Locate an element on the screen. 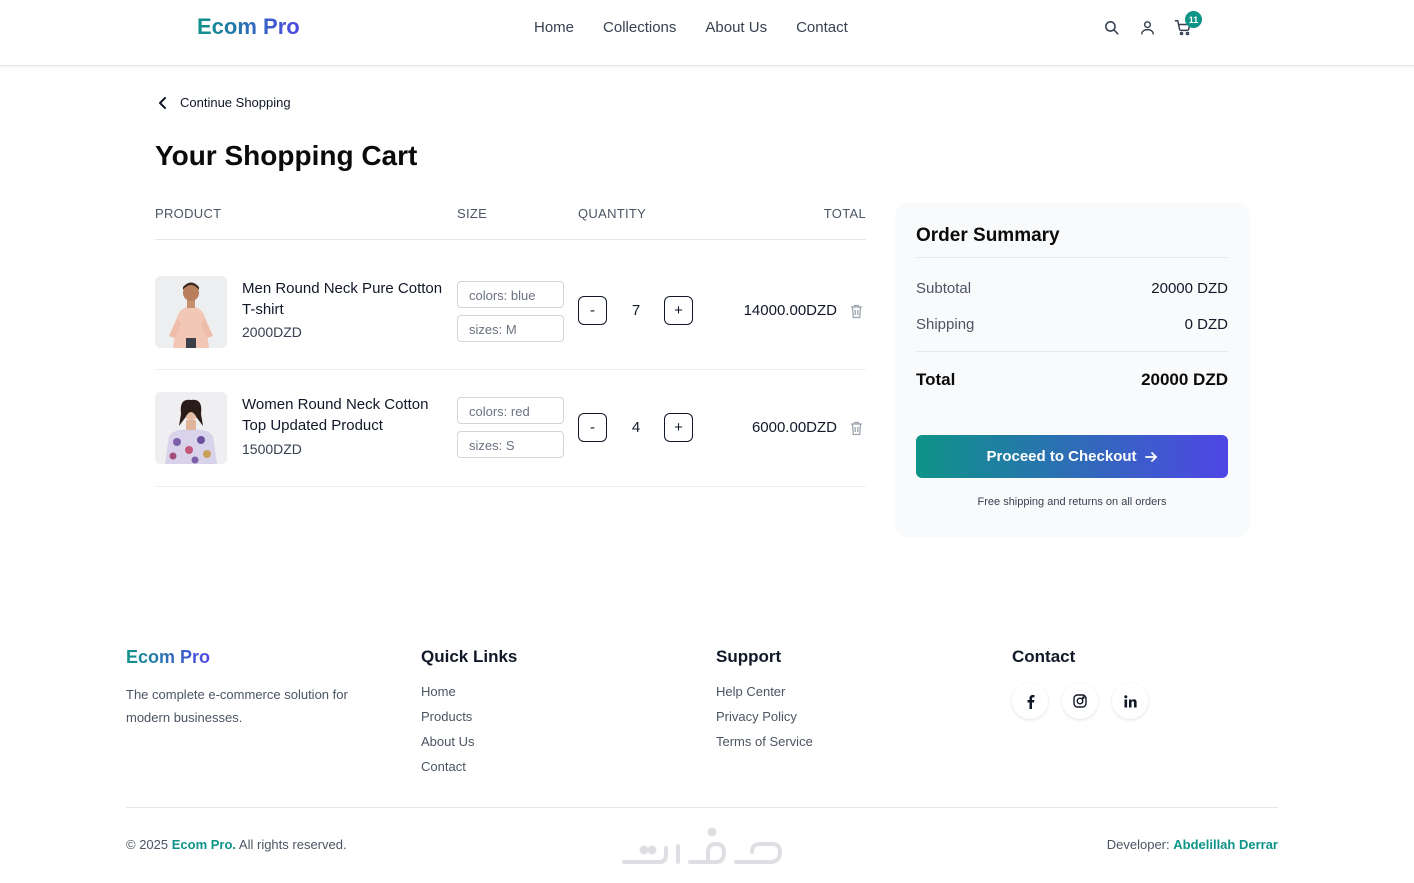 This screenshot has height=883, width=1414. nav-collections: Collections is located at coordinates (639, 27).